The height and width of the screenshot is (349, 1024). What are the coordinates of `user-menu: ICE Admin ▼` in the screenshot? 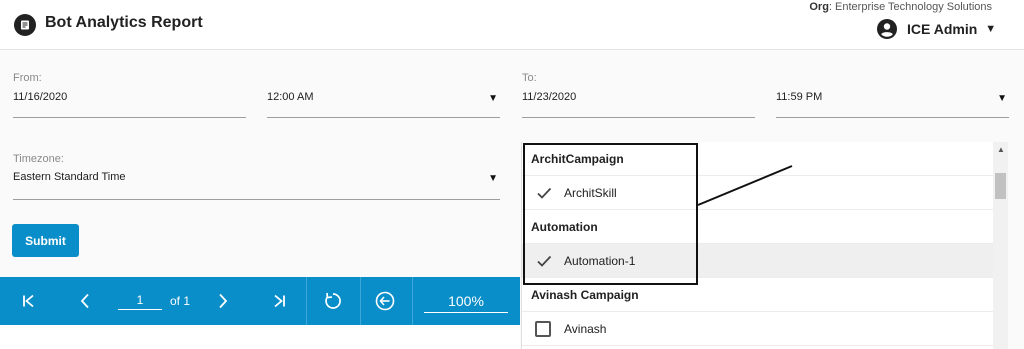 It's located at (936, 29).